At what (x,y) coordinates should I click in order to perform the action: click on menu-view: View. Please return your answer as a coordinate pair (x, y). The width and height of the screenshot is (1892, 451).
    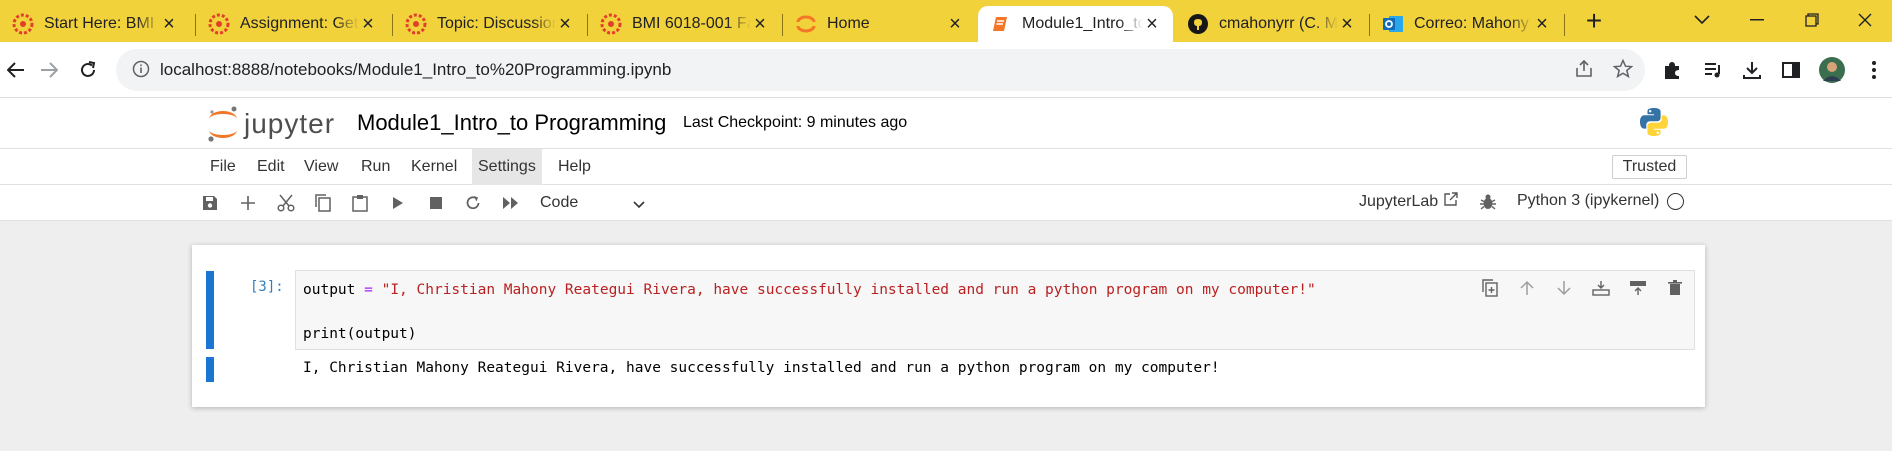
    Looking at the image, I should click on (321, 167).